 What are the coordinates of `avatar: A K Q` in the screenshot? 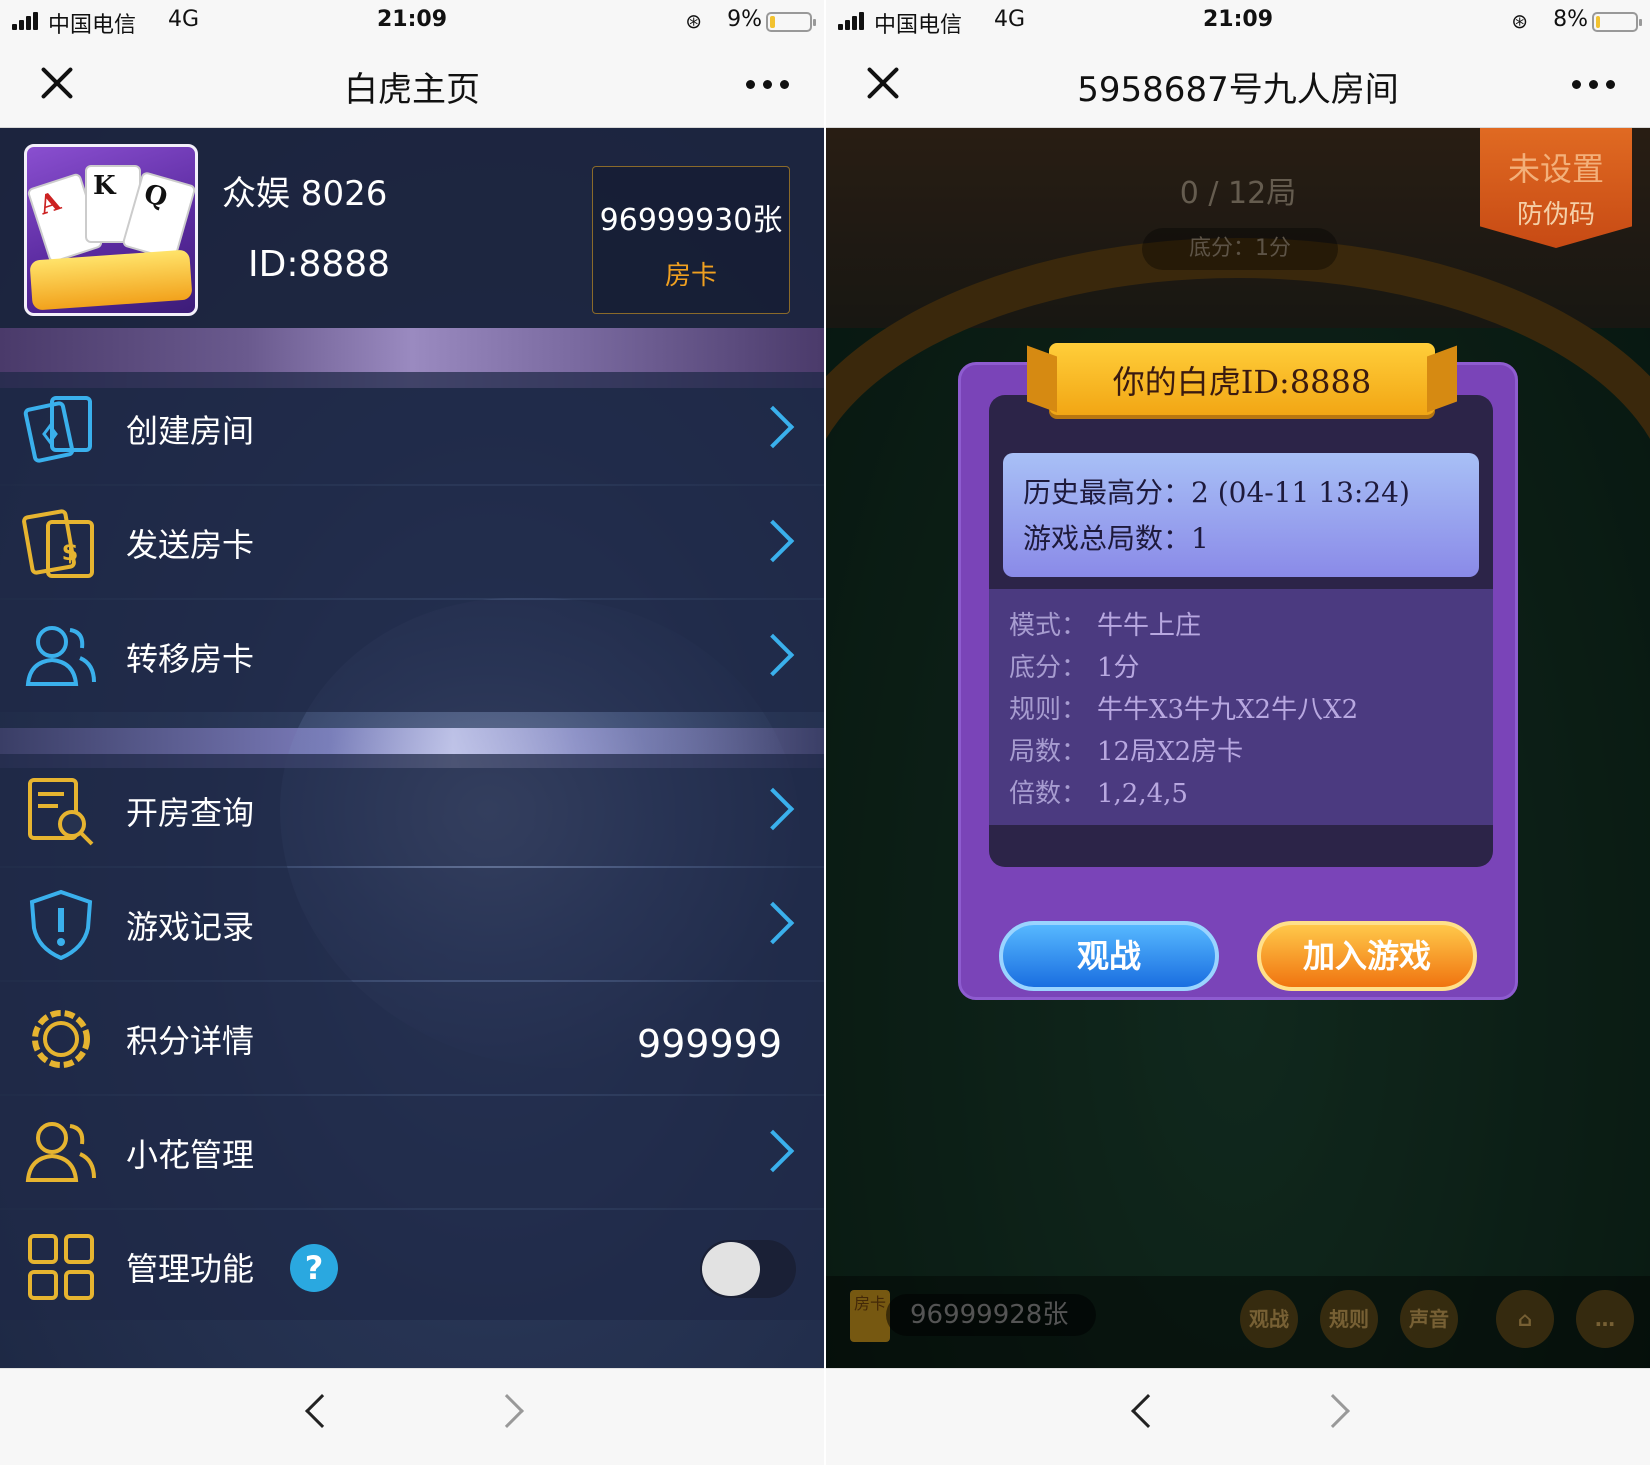 It's located at (111, 230).